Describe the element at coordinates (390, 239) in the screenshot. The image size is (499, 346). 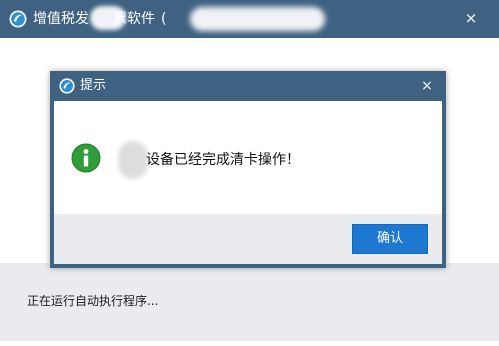
I see `confirm-button: 确认` at that location.